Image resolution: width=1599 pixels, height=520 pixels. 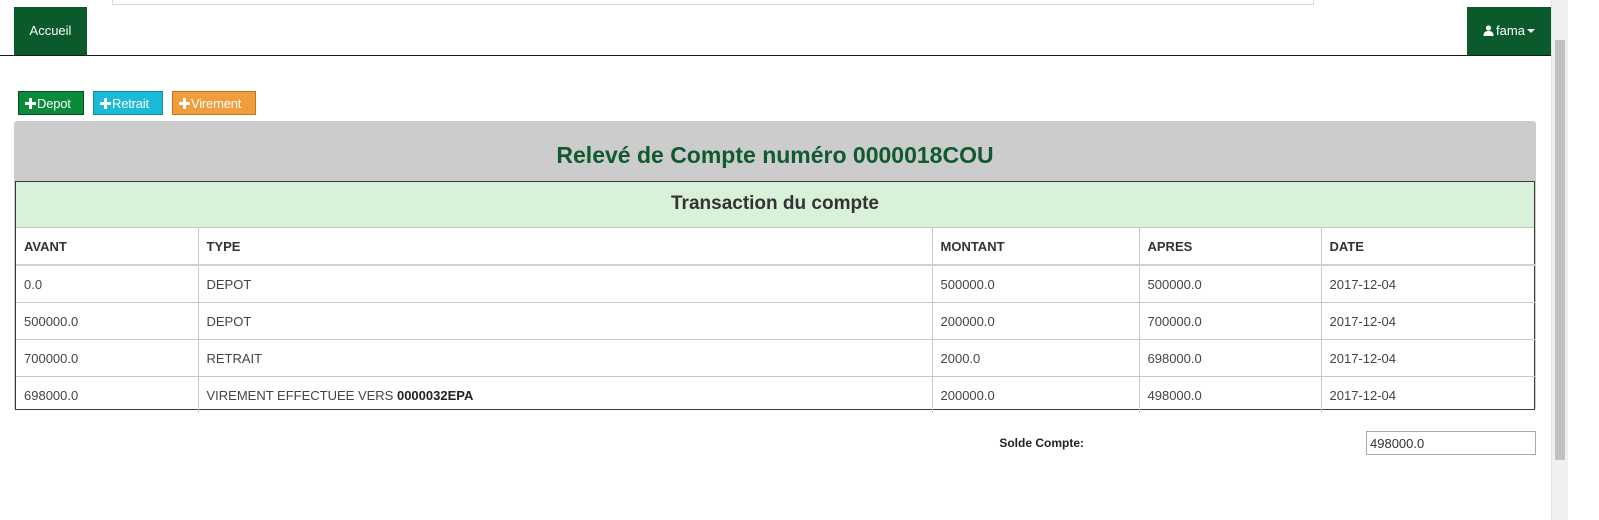 What do you see at coordinates (1560, 250) in the screenshot?
I see `scrollbar-thumb` at bounding box center [1560, 250].